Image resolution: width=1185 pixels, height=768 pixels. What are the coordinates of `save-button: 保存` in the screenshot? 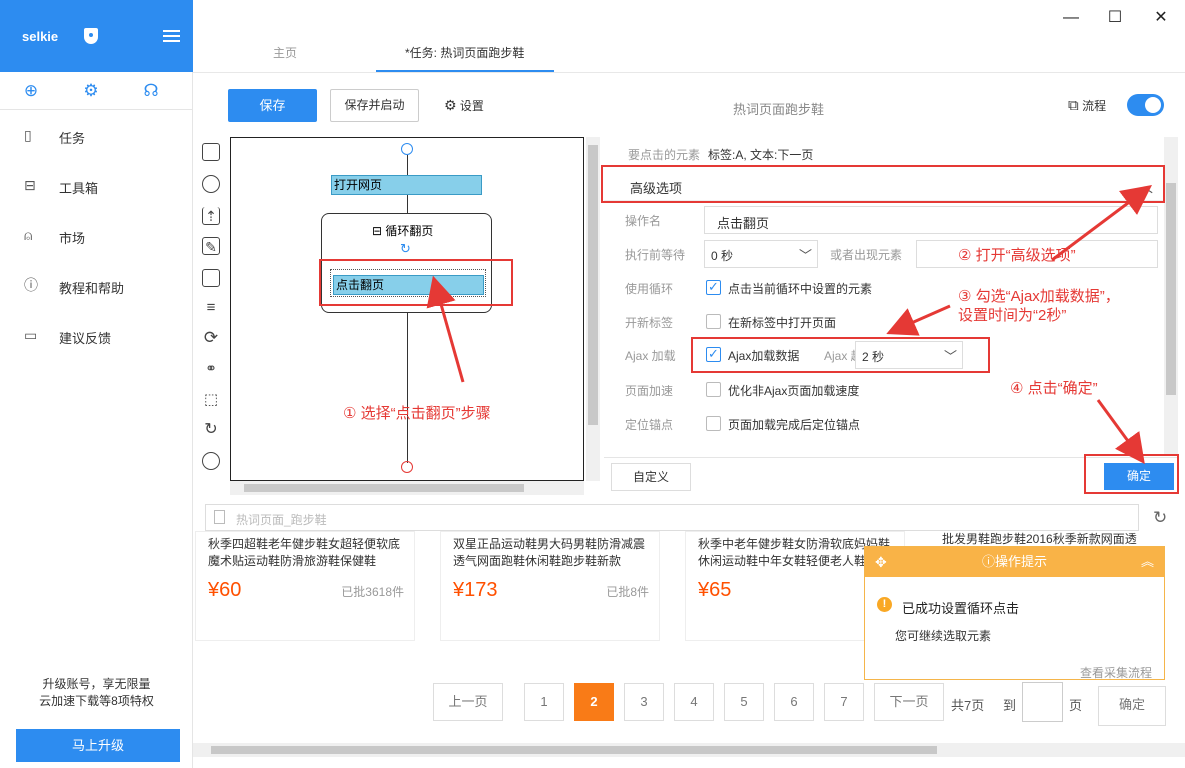 It's located at (272, 105).